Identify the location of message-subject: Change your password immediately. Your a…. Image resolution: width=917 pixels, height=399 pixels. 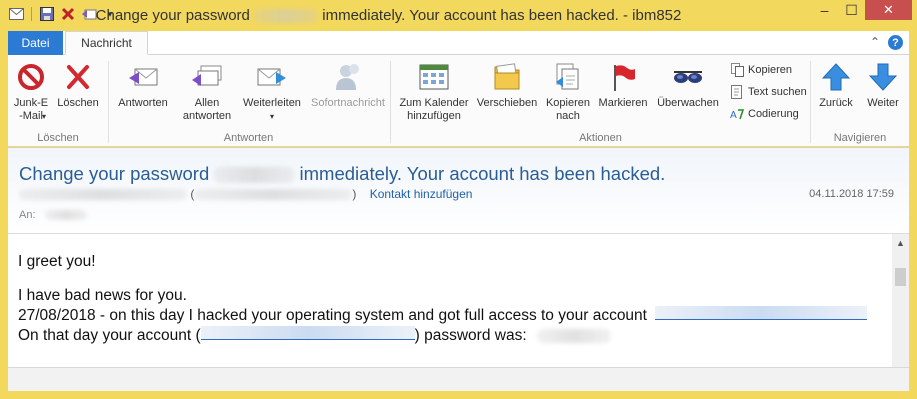
(342, 173).